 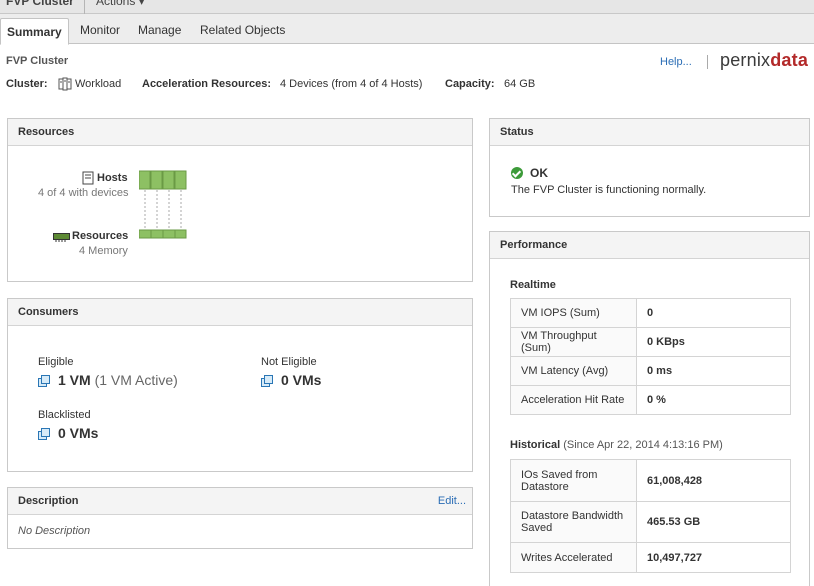 What do you see at coordinates (100, 236) in the screenshot?
I see `resources-label: Resources` at bounding box center [100, 236].